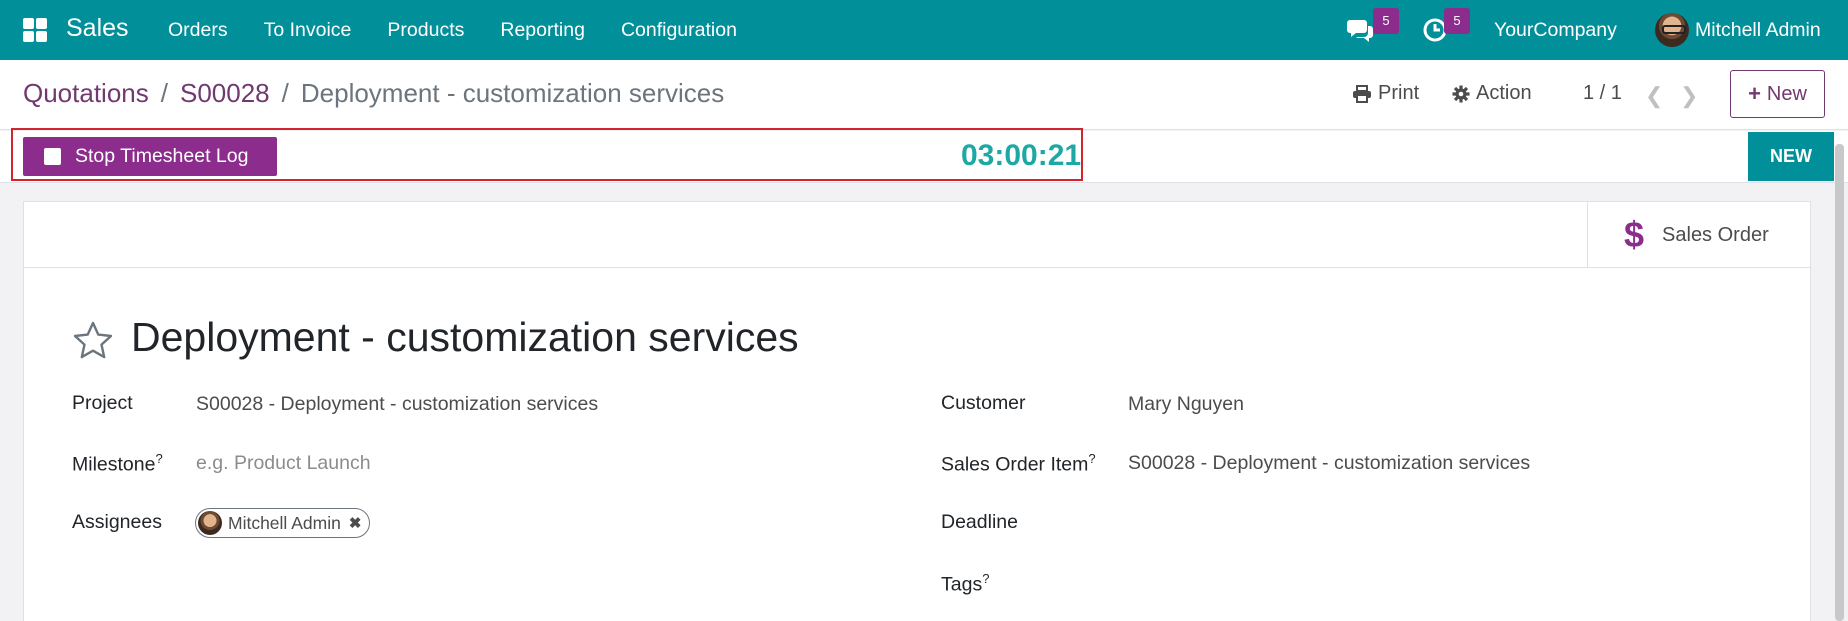 The width and height of the screenshot is (1848, 621). Describe the element at coordinates (1378, 583) in the screenshot. I see `tags-field` at that location.